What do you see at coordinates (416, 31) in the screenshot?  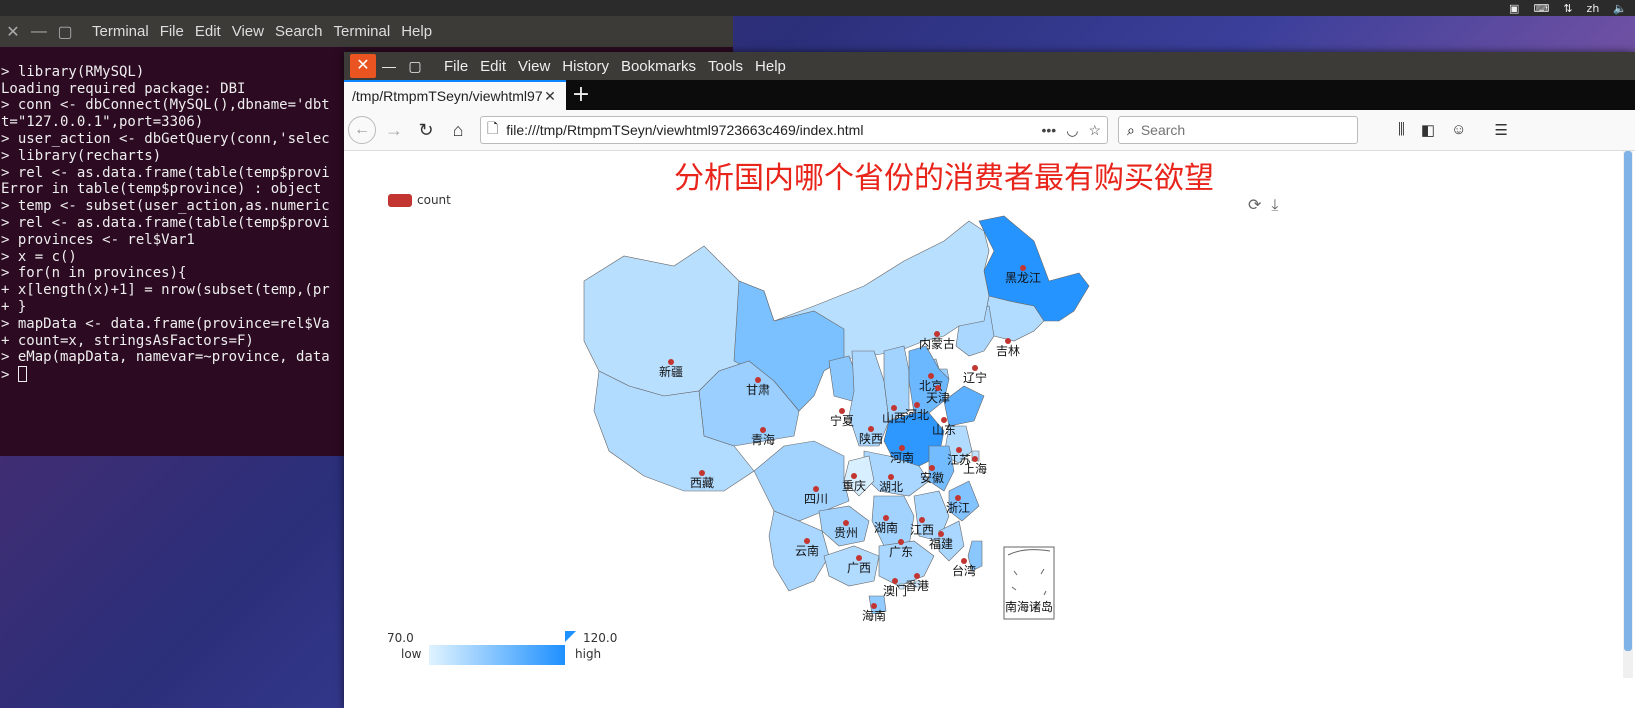 I see `terminal-menu-help: Help` at bounding box center [416, 31].